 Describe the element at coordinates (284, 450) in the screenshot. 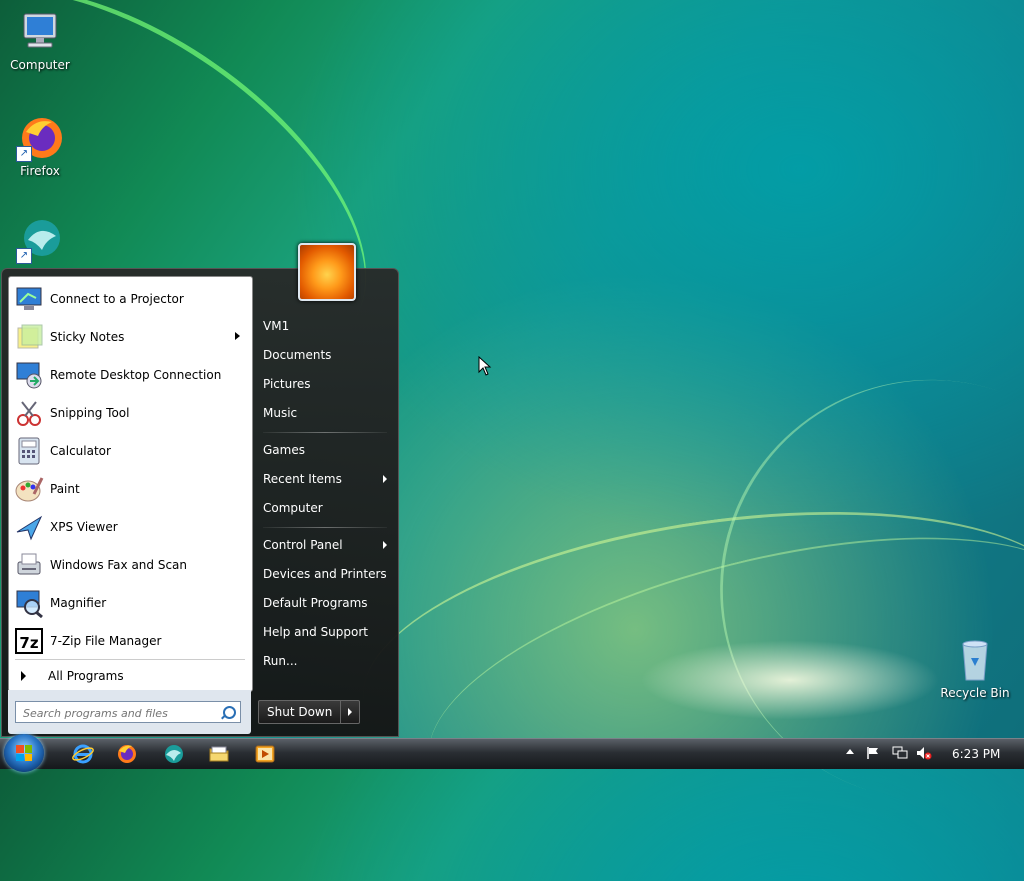

I see `link-label: Games` at that location.